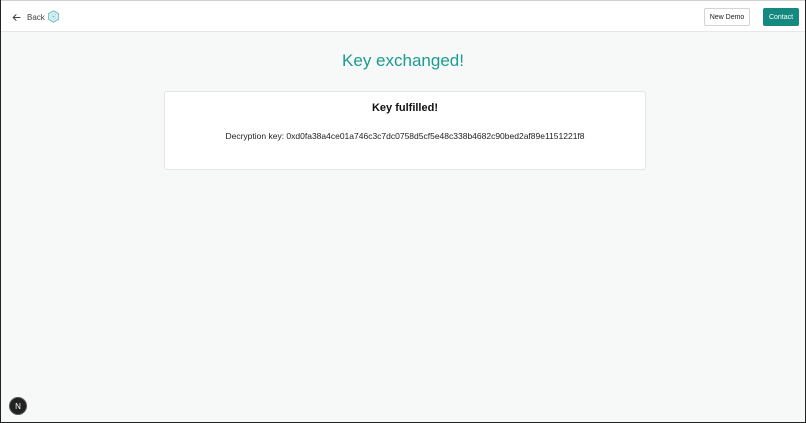 This screenshot has height=423, width=806. I want to click on contact-button: Contact, so click(781, 17).